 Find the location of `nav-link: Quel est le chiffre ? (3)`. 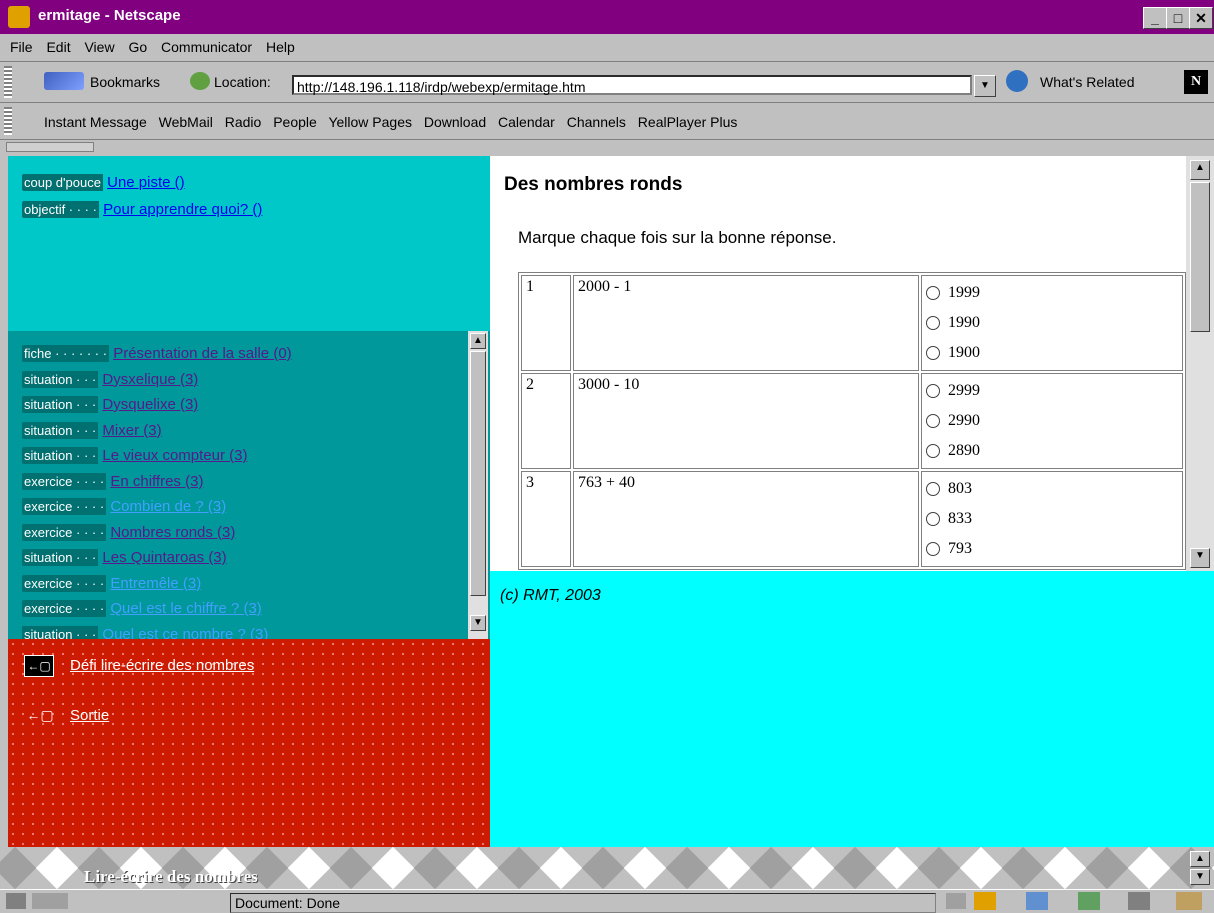

nav-link: Quel est le chiffre ? (3) is located at coordinates (185, 608).